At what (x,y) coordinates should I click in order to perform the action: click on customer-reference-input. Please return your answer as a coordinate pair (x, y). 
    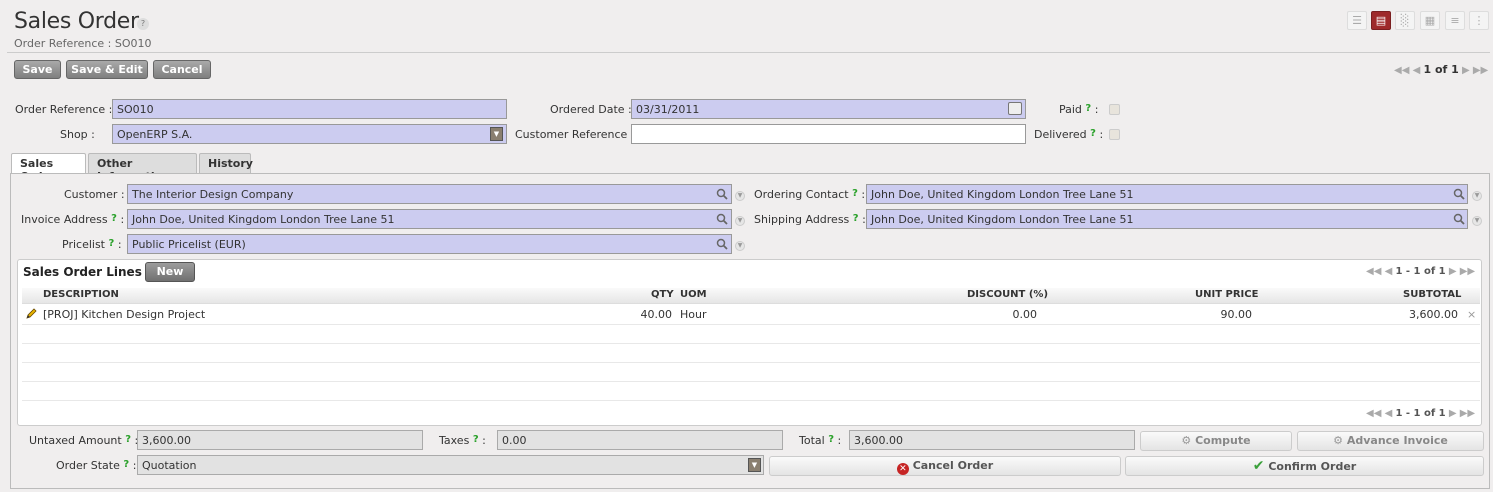
    Looking at the image, I should click on (828, 134).